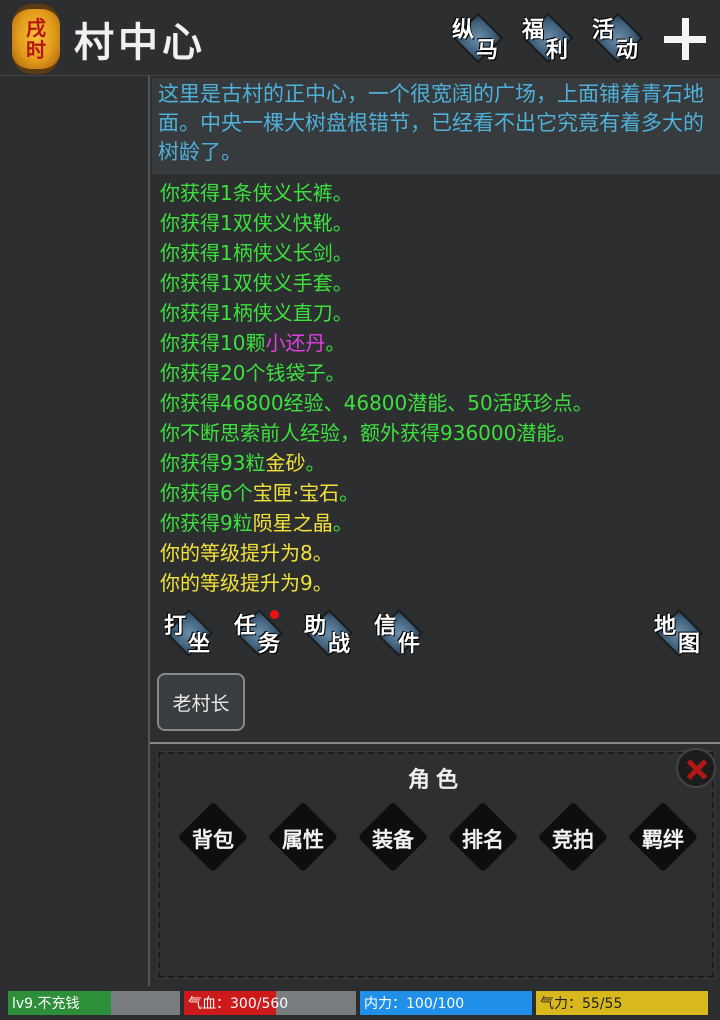 This screenshot has height=1020, width=720. What do you see at coordinates (376, 403) in the screenshot?
I see `log-text: 你获得46800经验、46800潜能、50活跃珍点。` at bounding box center [376, 403].